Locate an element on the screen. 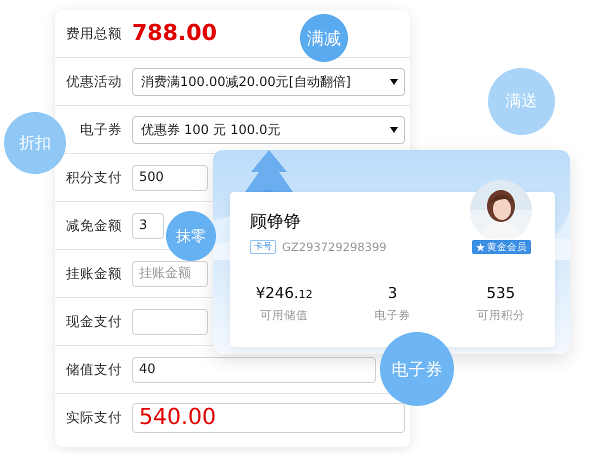  card-tag: 卡号 is located at coordinates (263, 247).